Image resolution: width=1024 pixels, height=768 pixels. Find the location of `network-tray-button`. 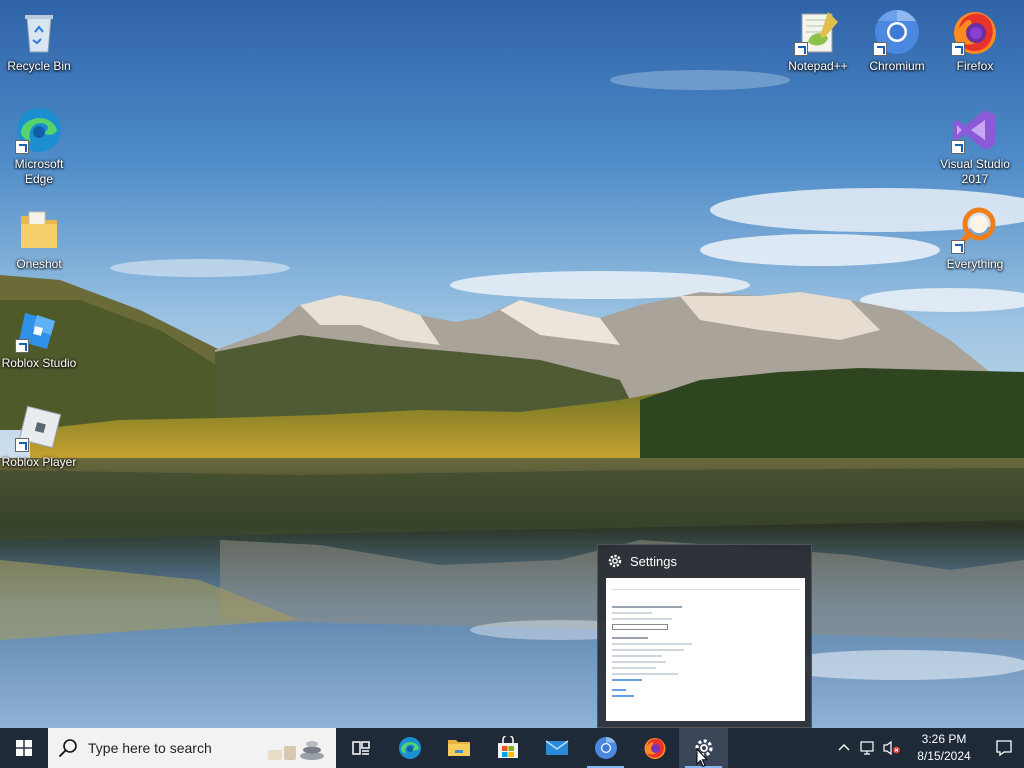

network-tray-button is located at coordinates (868, 748).